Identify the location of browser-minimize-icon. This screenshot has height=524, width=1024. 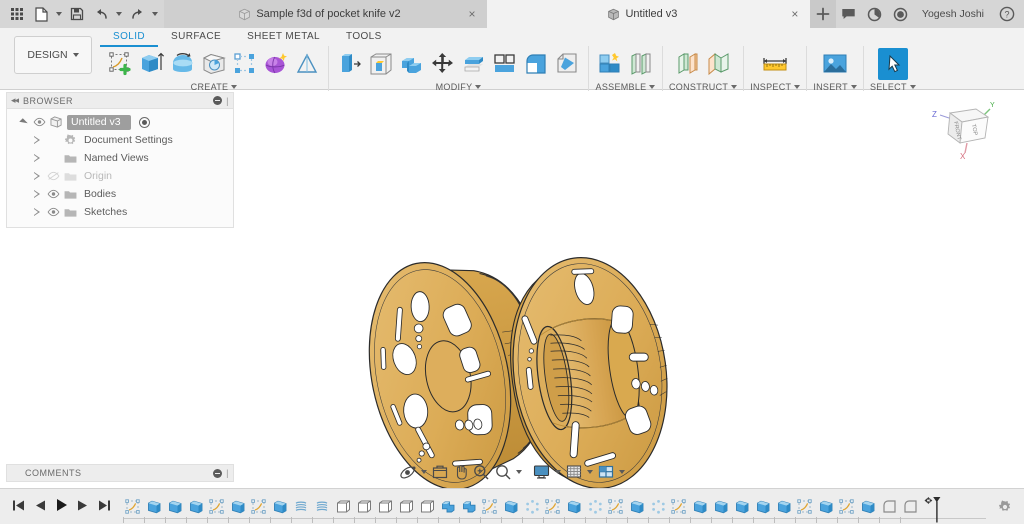
(218, 100).